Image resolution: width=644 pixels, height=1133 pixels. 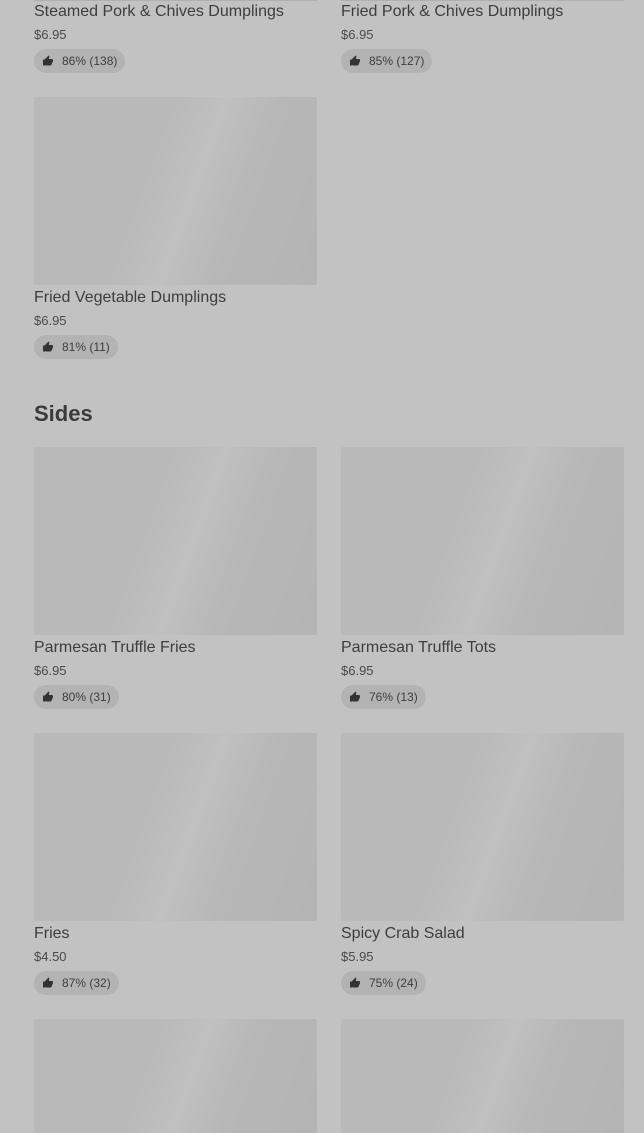 I want to click on rating-badge: 75% (24), so click(x=383, y=983).